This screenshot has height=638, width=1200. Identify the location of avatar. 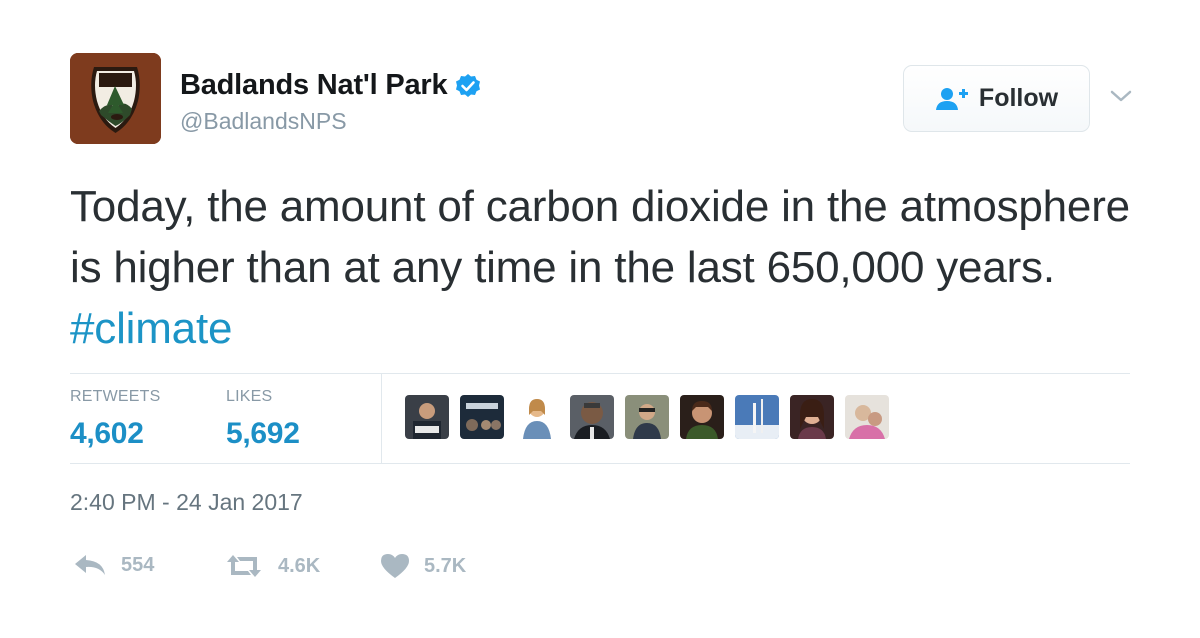
(115, 98).